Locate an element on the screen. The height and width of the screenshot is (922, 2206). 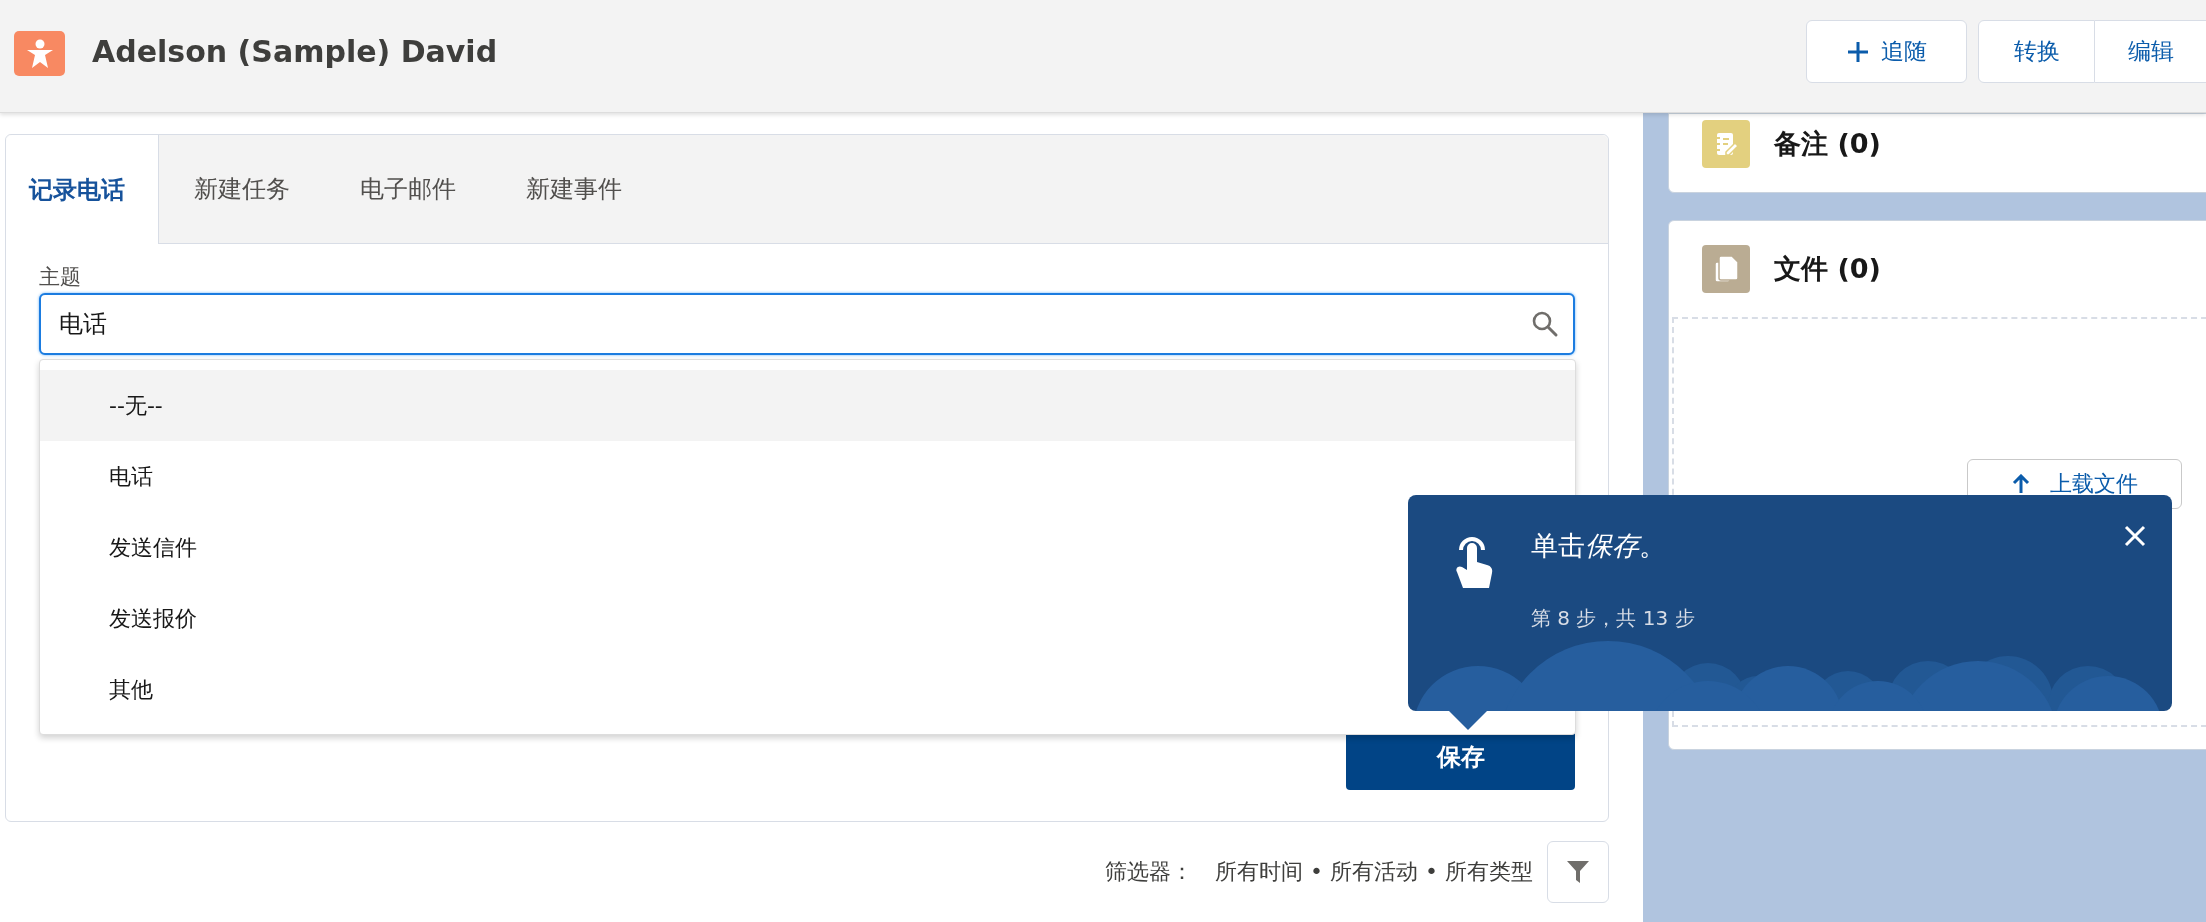
dropdown-option: --无-- is located at coordinates (807, 405).